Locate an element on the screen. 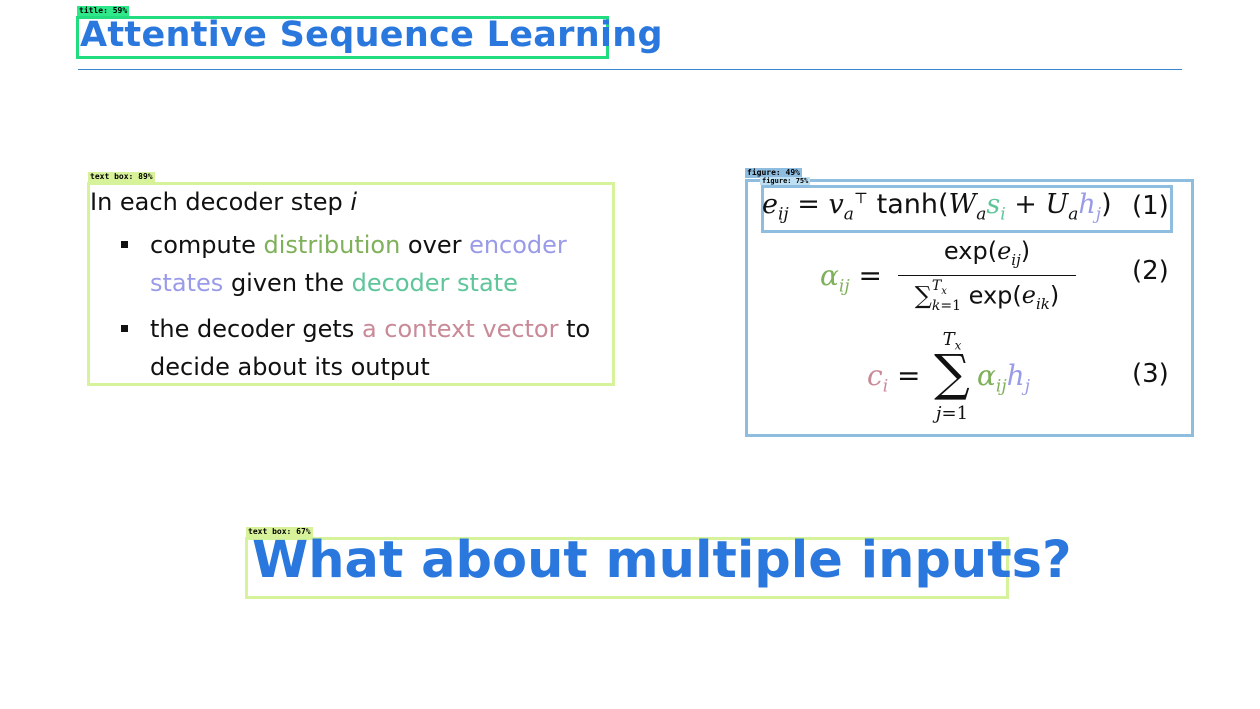 The height and width of the screenshot is (709, 1260). equation-energy: eij = va⊤ tanh(Wasi + Uahj) is located at coordinates (937, 207).